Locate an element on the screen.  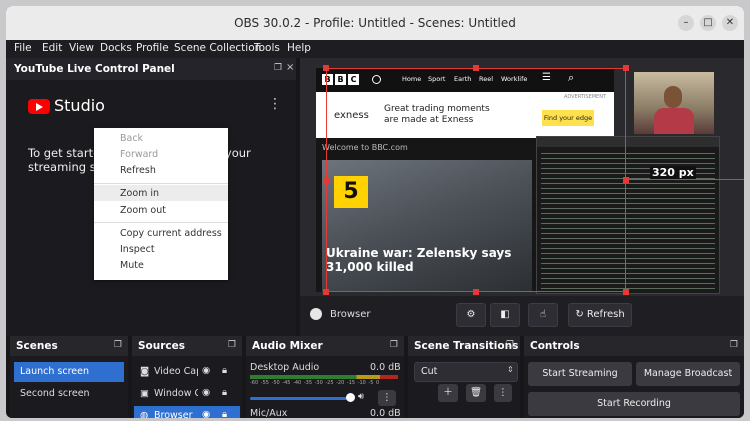
tick: -10 is located at coordinates (361, 383).